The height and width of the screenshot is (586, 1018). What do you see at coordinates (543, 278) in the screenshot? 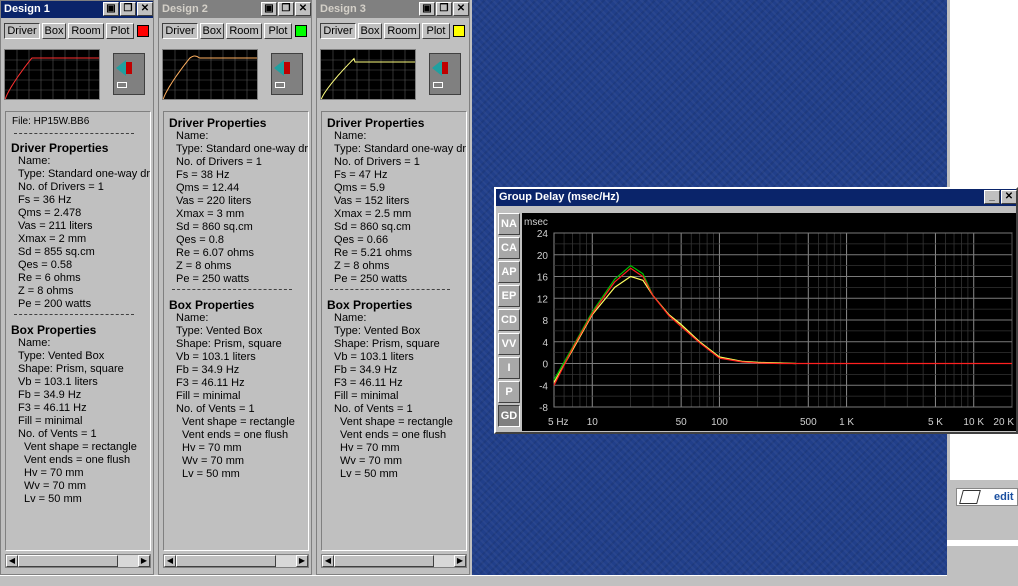
I see `y-tick-label: 16` at bounding box center [543, 278].